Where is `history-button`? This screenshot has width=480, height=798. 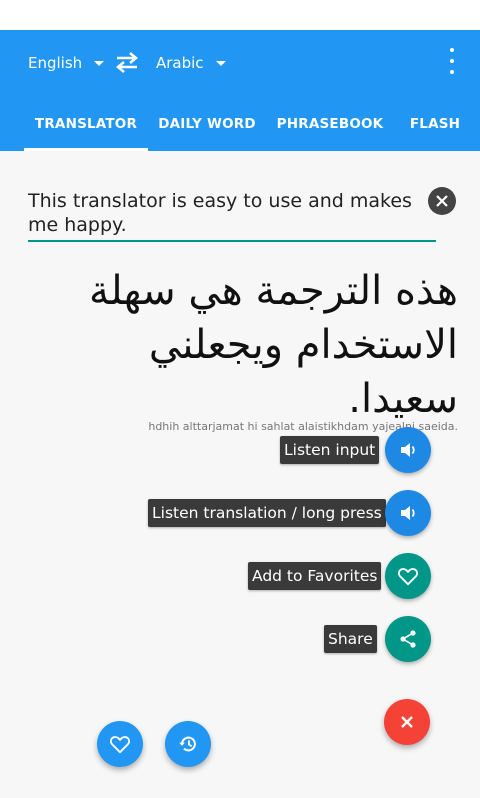 history-button is located at coordinates (188, 744).